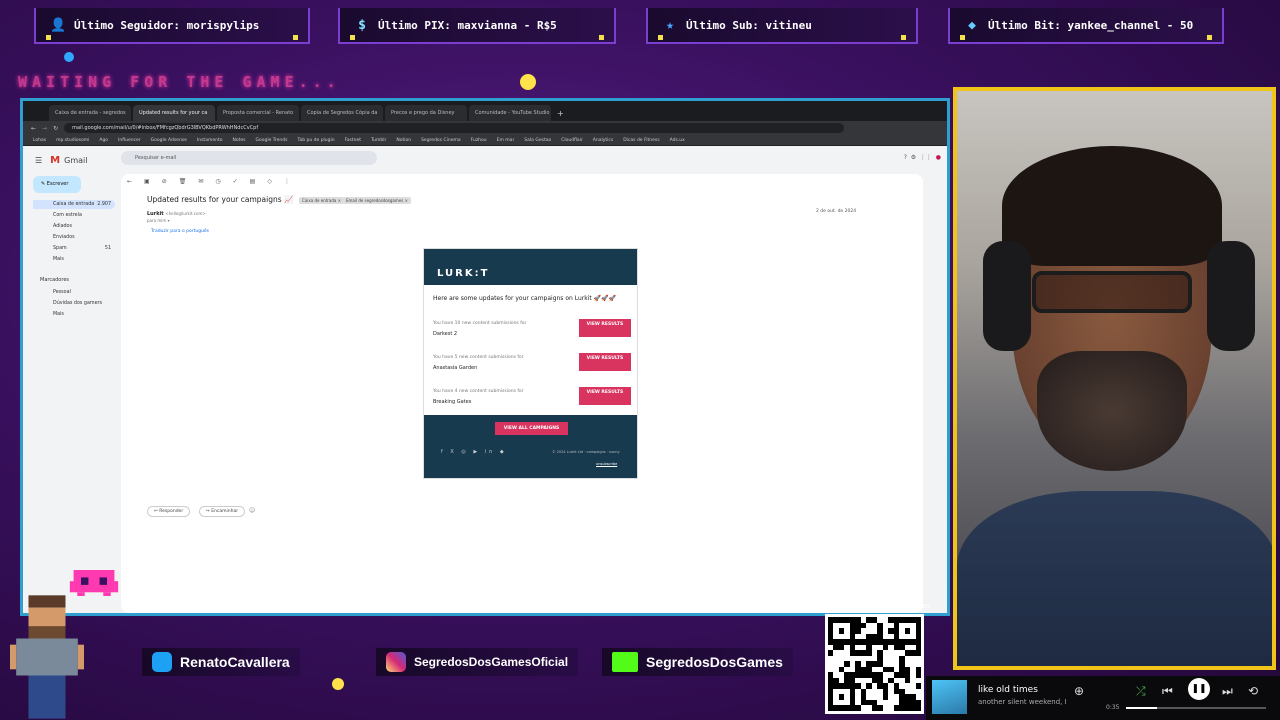 The width and height of the screenshot is (1280, 720). Describe the element at coordinates (47, 657) in the screenshot. I see `pixel-character-icon` at that location.